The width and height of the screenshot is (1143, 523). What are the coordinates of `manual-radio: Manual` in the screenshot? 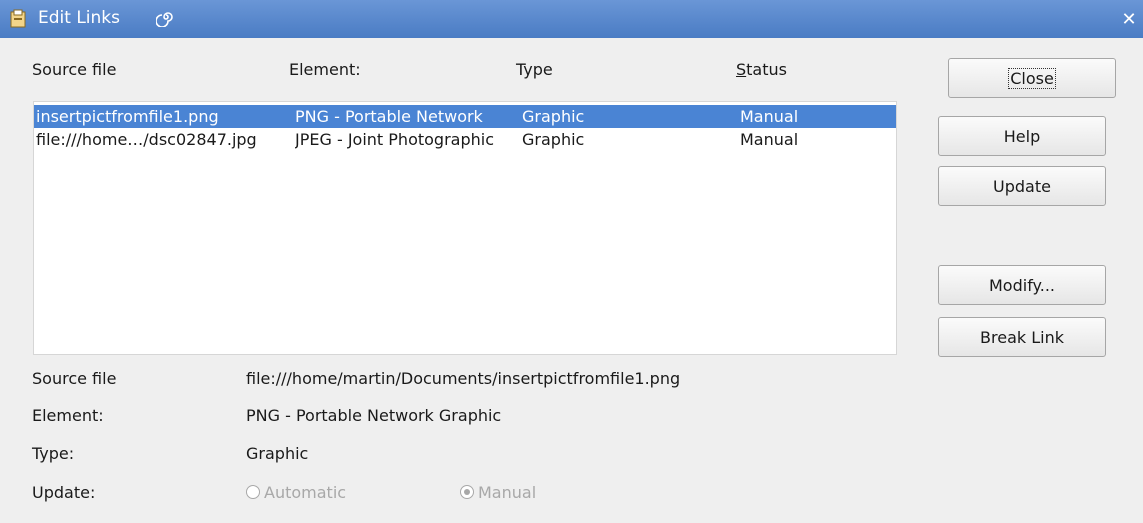 It's located at (498, 492).